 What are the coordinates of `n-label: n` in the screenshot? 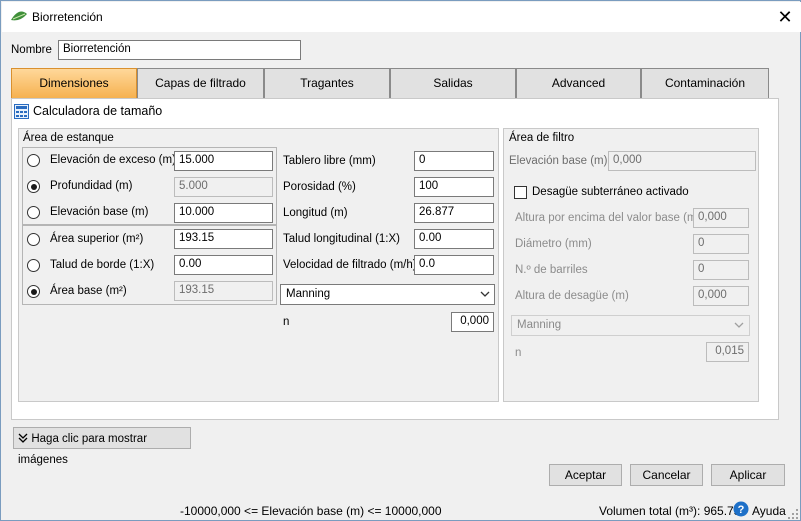 It's located at (286, 322).